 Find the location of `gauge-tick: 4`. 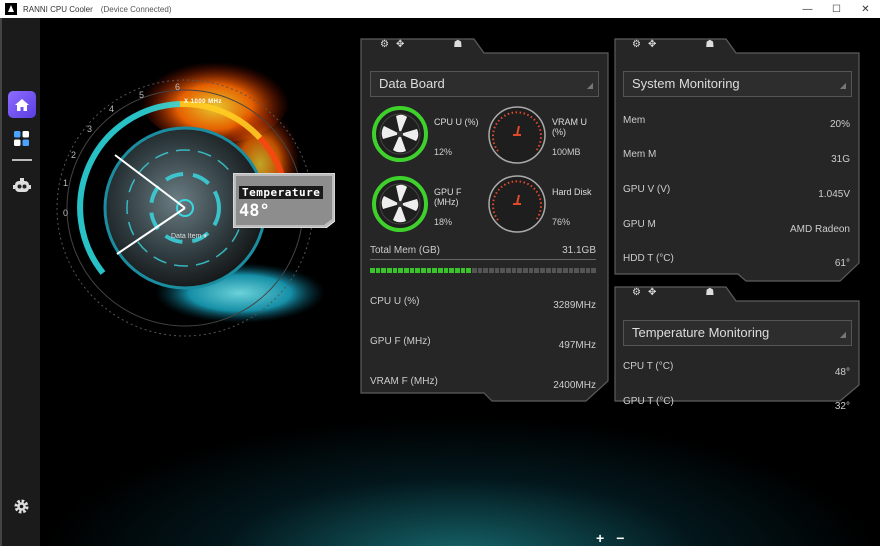

gauge-tick: 4 is located at coordinates (111, 109).